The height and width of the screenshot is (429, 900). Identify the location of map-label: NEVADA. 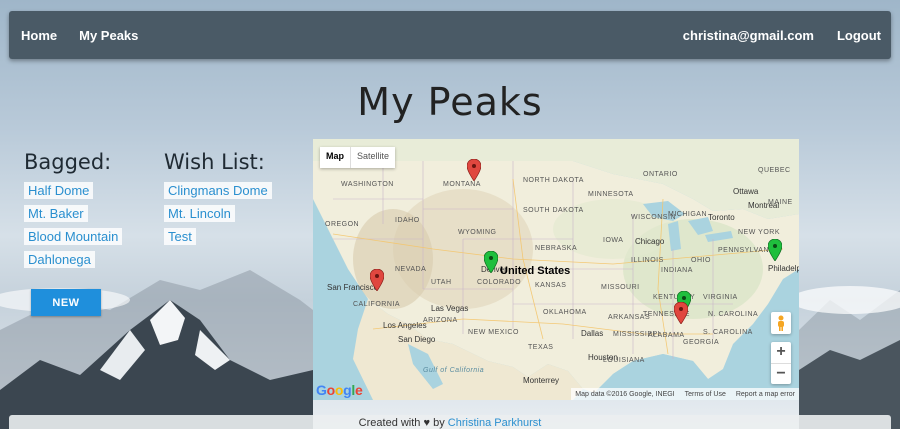
(411, 269).